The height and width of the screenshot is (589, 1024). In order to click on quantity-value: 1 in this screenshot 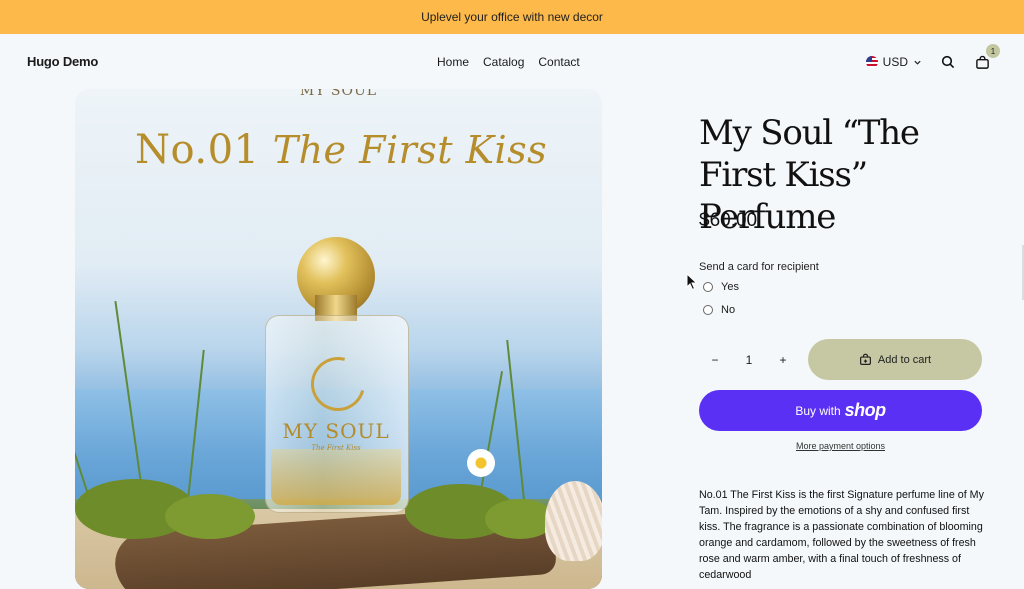, I will do `click(749, 360)`.